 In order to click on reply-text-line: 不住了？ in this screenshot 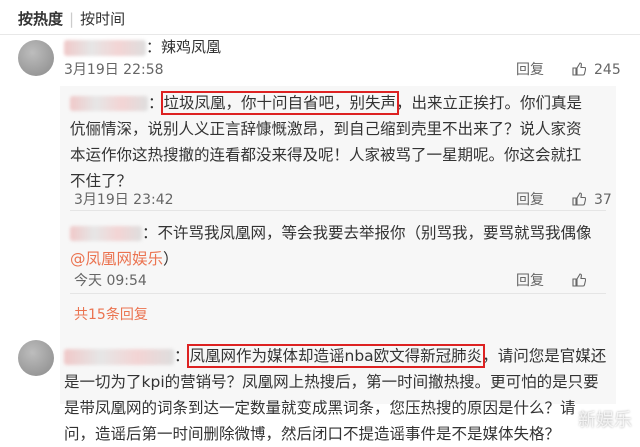, I will do `click(101, 181)`.